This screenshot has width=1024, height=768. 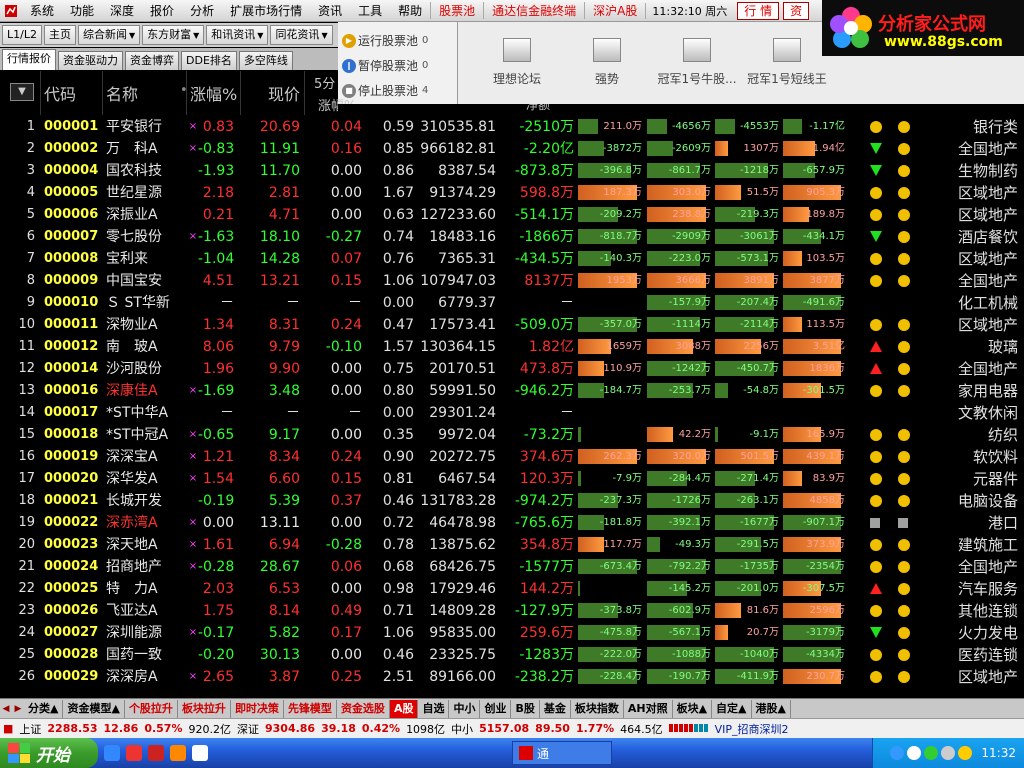 What do you see at coordinates (370, 10) in the screenshot?
I see `menu-item: 工具` at bounding box center [370, 10].